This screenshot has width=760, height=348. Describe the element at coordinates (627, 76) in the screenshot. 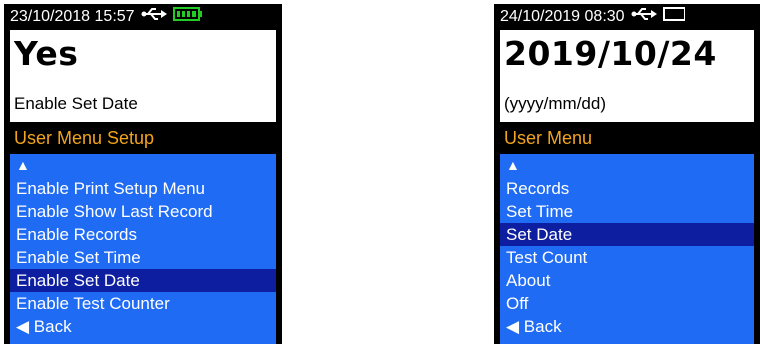

I see `value-panel: 2019/10/24 (yyyy/mm/dd)` at that location.